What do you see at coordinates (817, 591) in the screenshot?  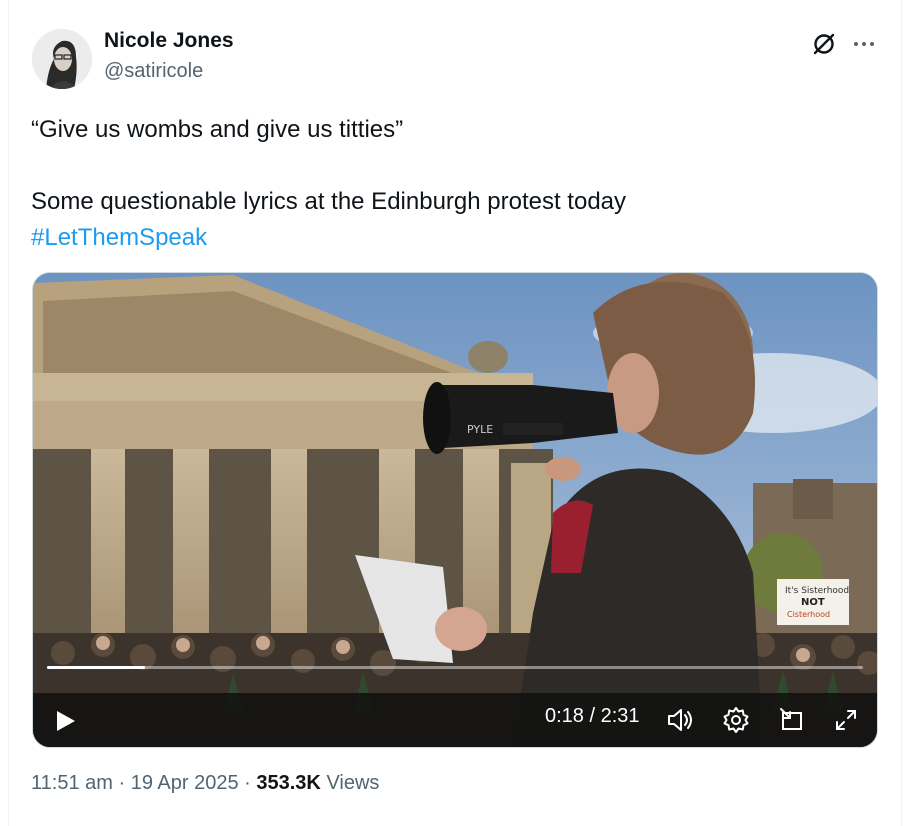 I see `sign-text-1: It's Sisterhood` at bounding box center [817, 591].